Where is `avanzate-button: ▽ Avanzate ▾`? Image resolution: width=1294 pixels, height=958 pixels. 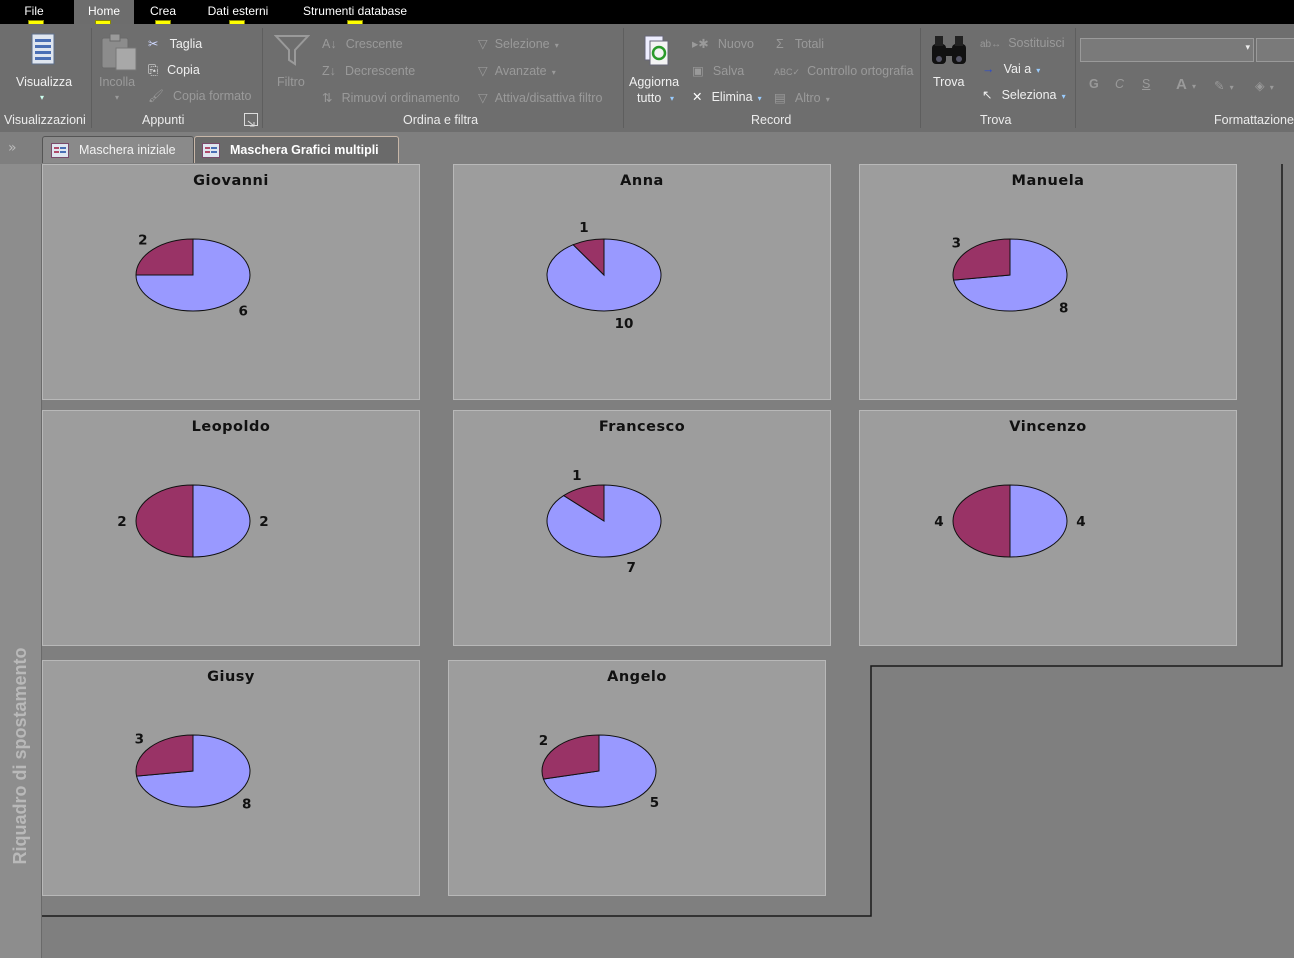 avanzate-button: ▽ Avanzate ▾ is located at coordinates (517, 69).